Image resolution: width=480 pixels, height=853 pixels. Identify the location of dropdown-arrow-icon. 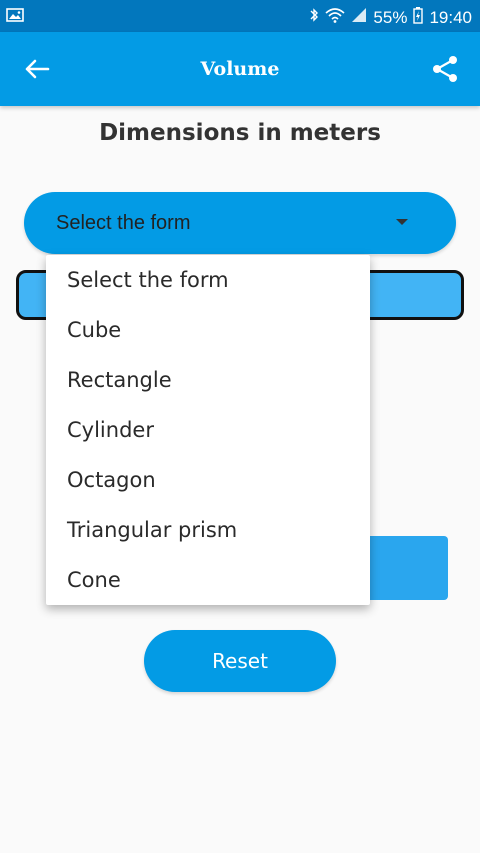
(402, 222).